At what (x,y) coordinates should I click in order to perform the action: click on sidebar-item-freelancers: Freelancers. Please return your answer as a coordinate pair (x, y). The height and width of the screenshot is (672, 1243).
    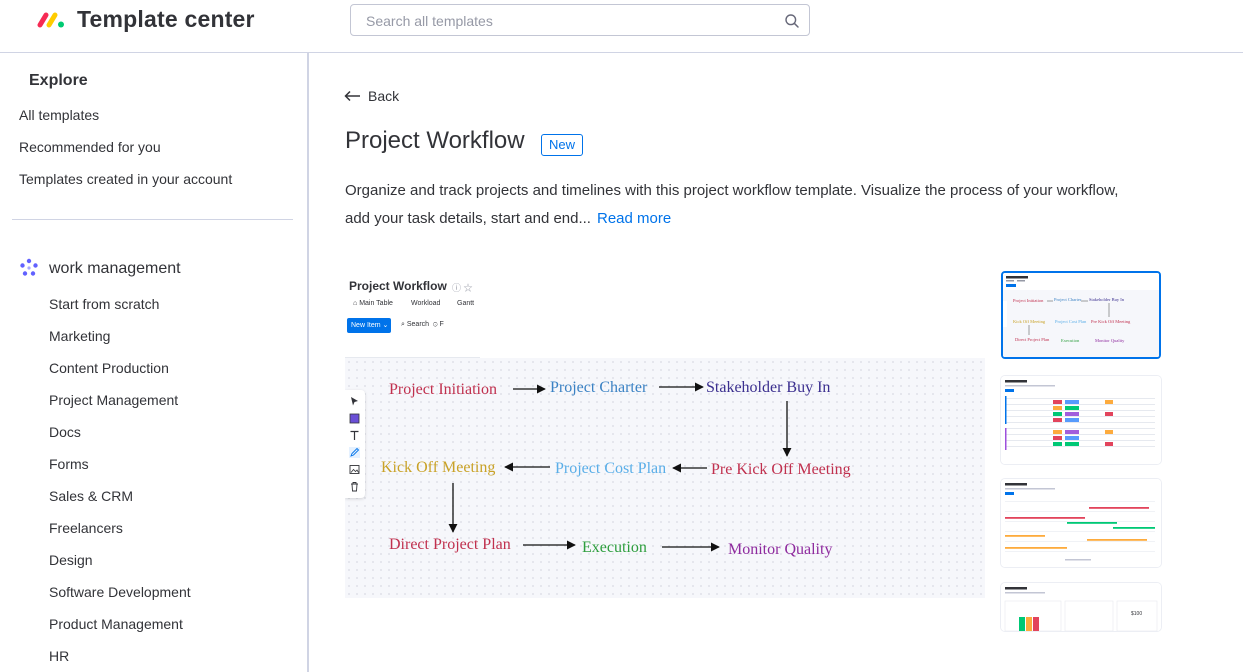
    Looking at the image, I should click on (86, 528).